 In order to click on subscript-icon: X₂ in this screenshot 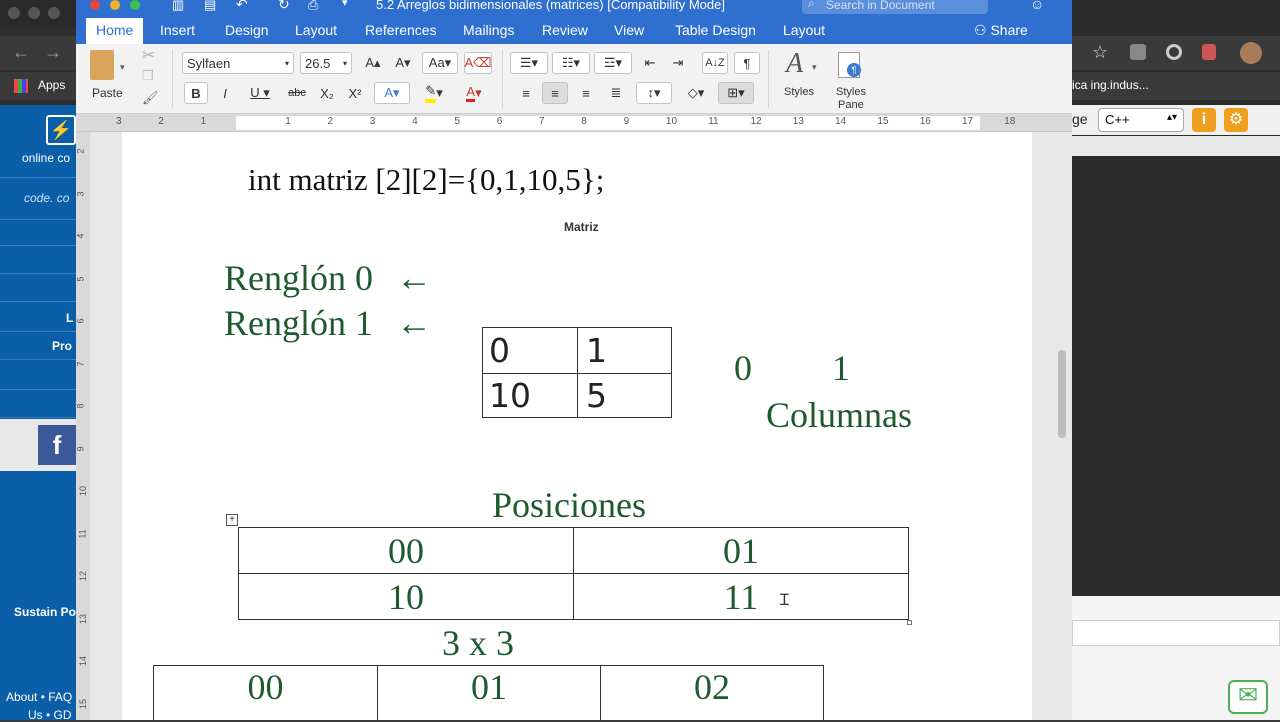, I will do `click(327, 93)`.